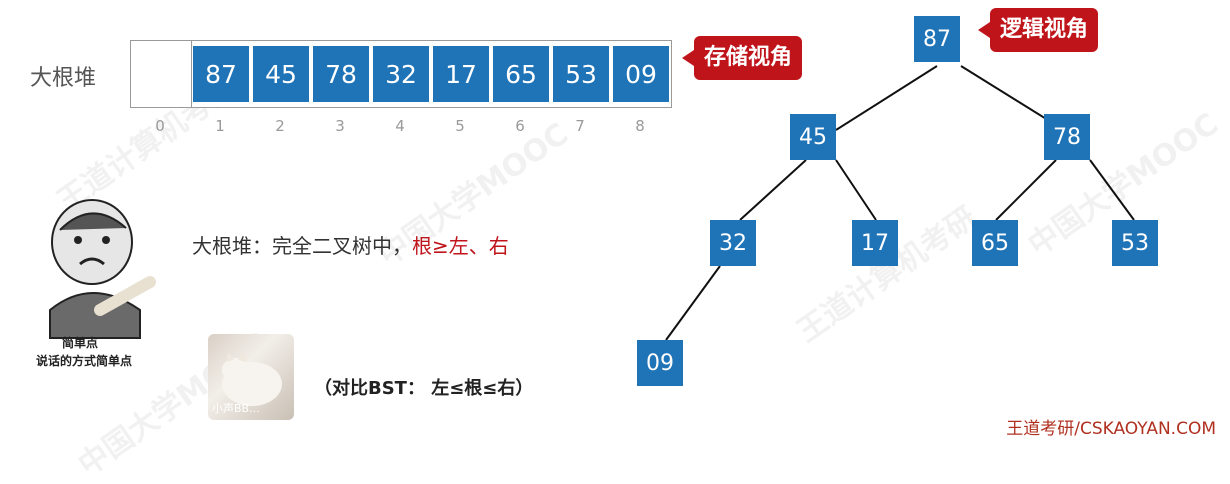 The image size is (1230, 484). What do you see at coordinates (995, 243) in the screenshot?
I see `tree-node: 65` at bounding box center [995, 243].